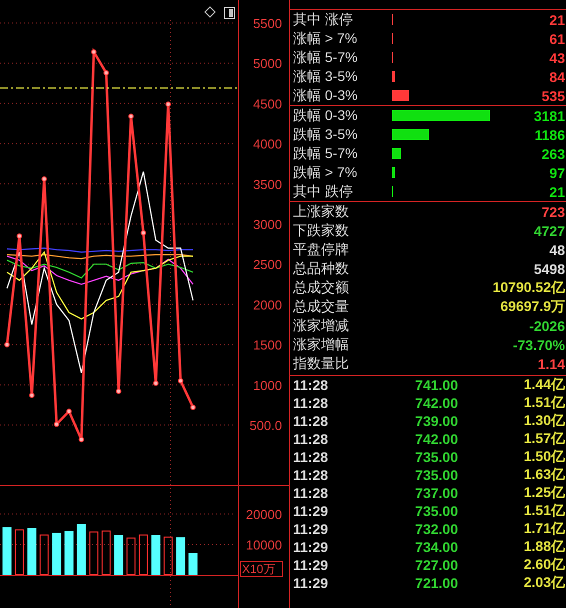 The height and width of the screenshot is (608, 566). I want to click on stat-value: 10790.52亿, so click(528, 287).